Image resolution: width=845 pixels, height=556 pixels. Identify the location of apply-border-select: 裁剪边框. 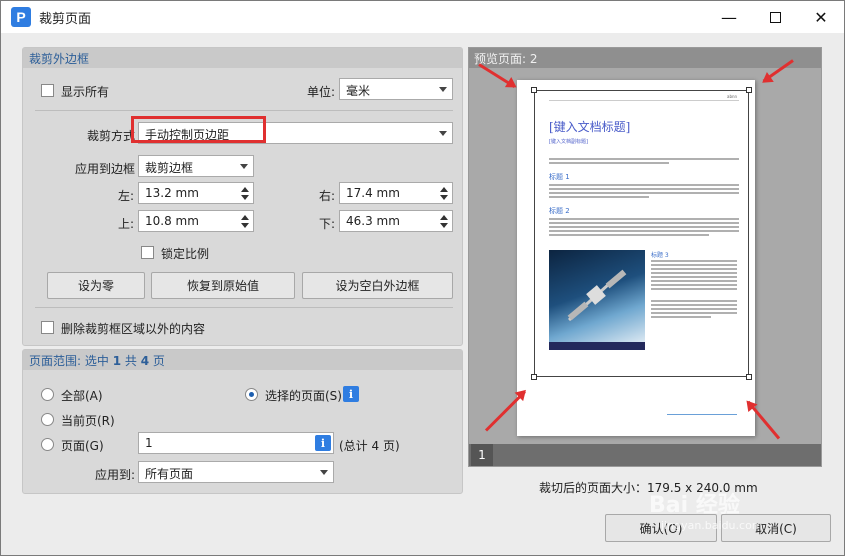
(196, 166).